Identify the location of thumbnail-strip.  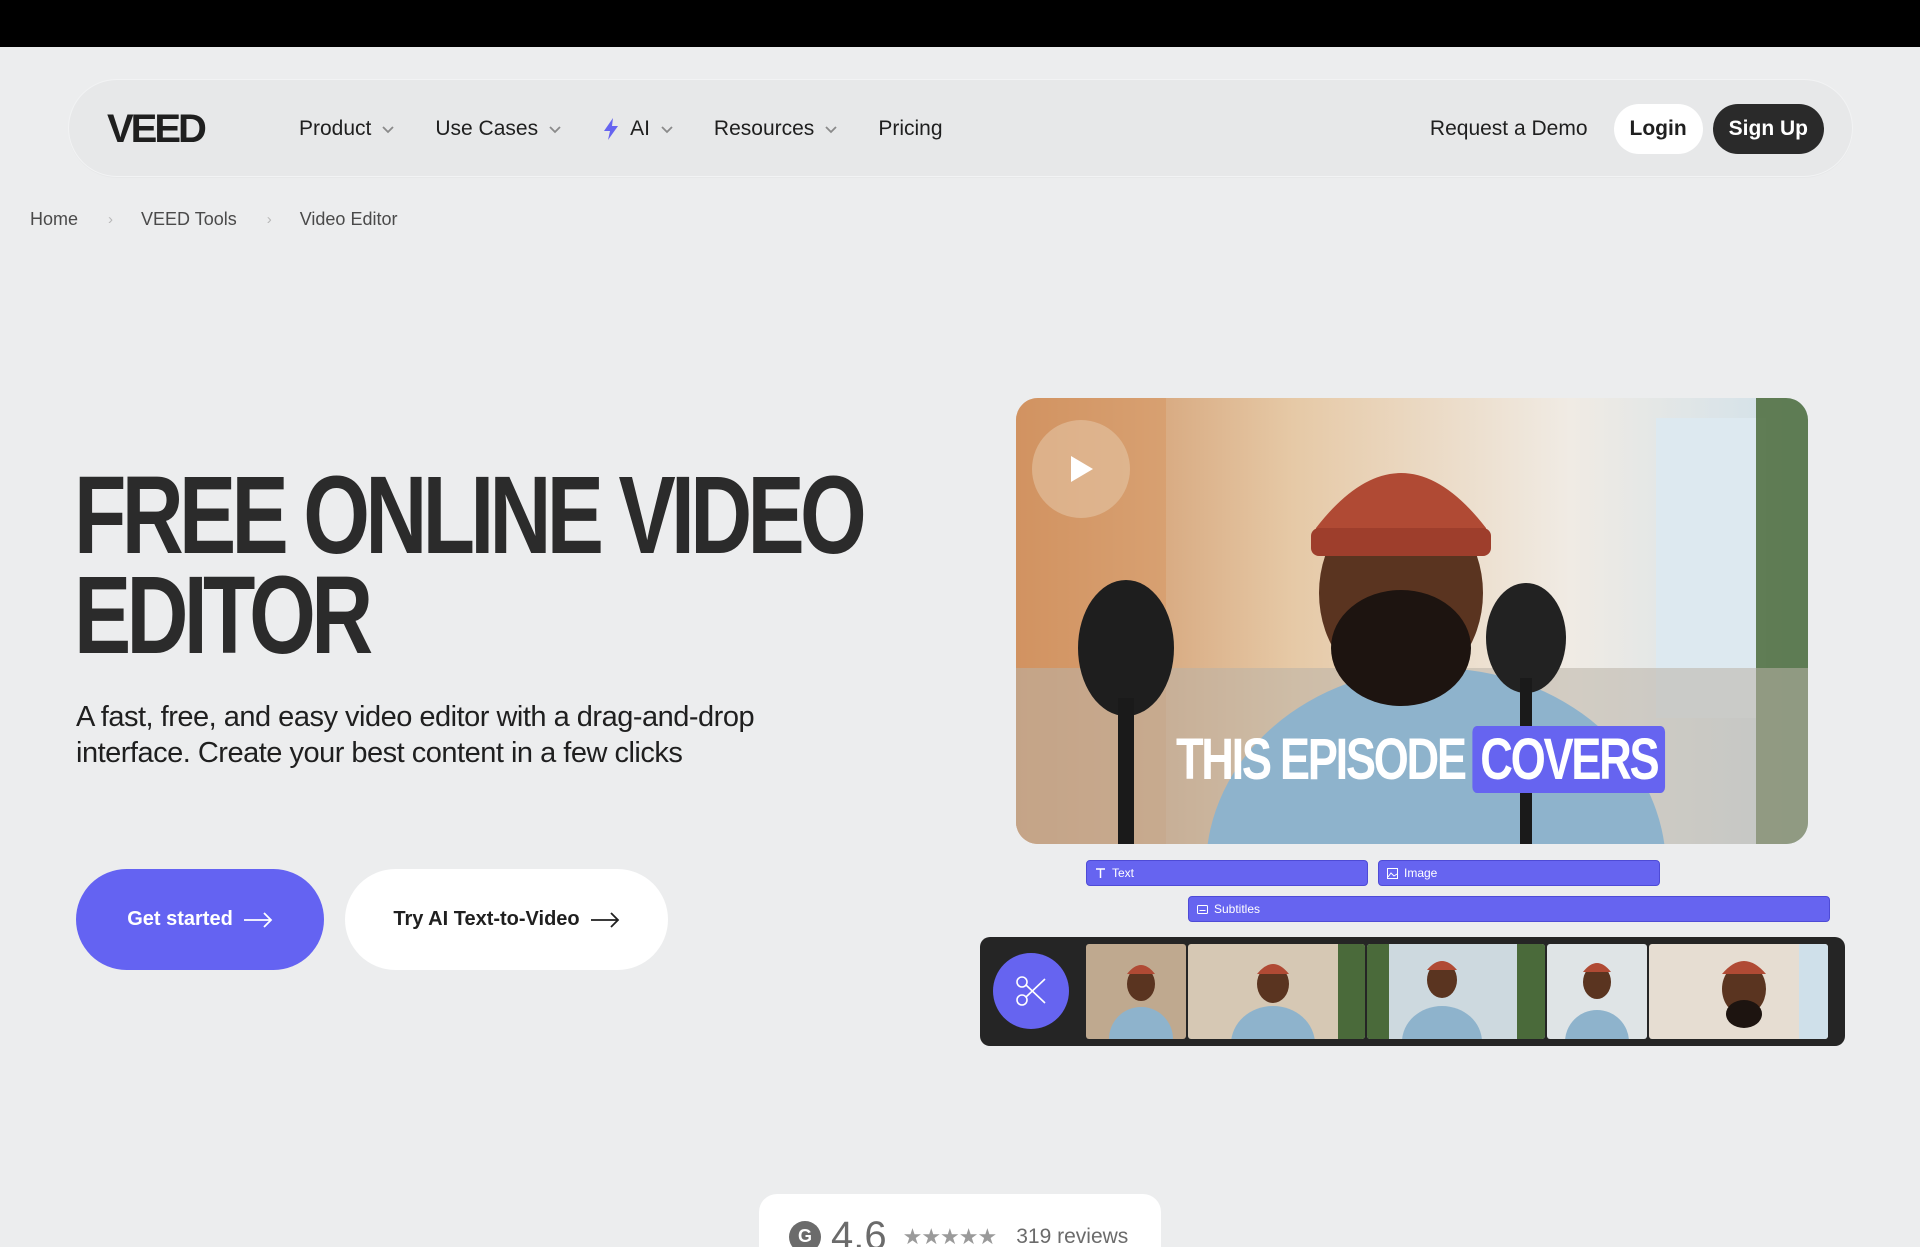
(1458, 991).